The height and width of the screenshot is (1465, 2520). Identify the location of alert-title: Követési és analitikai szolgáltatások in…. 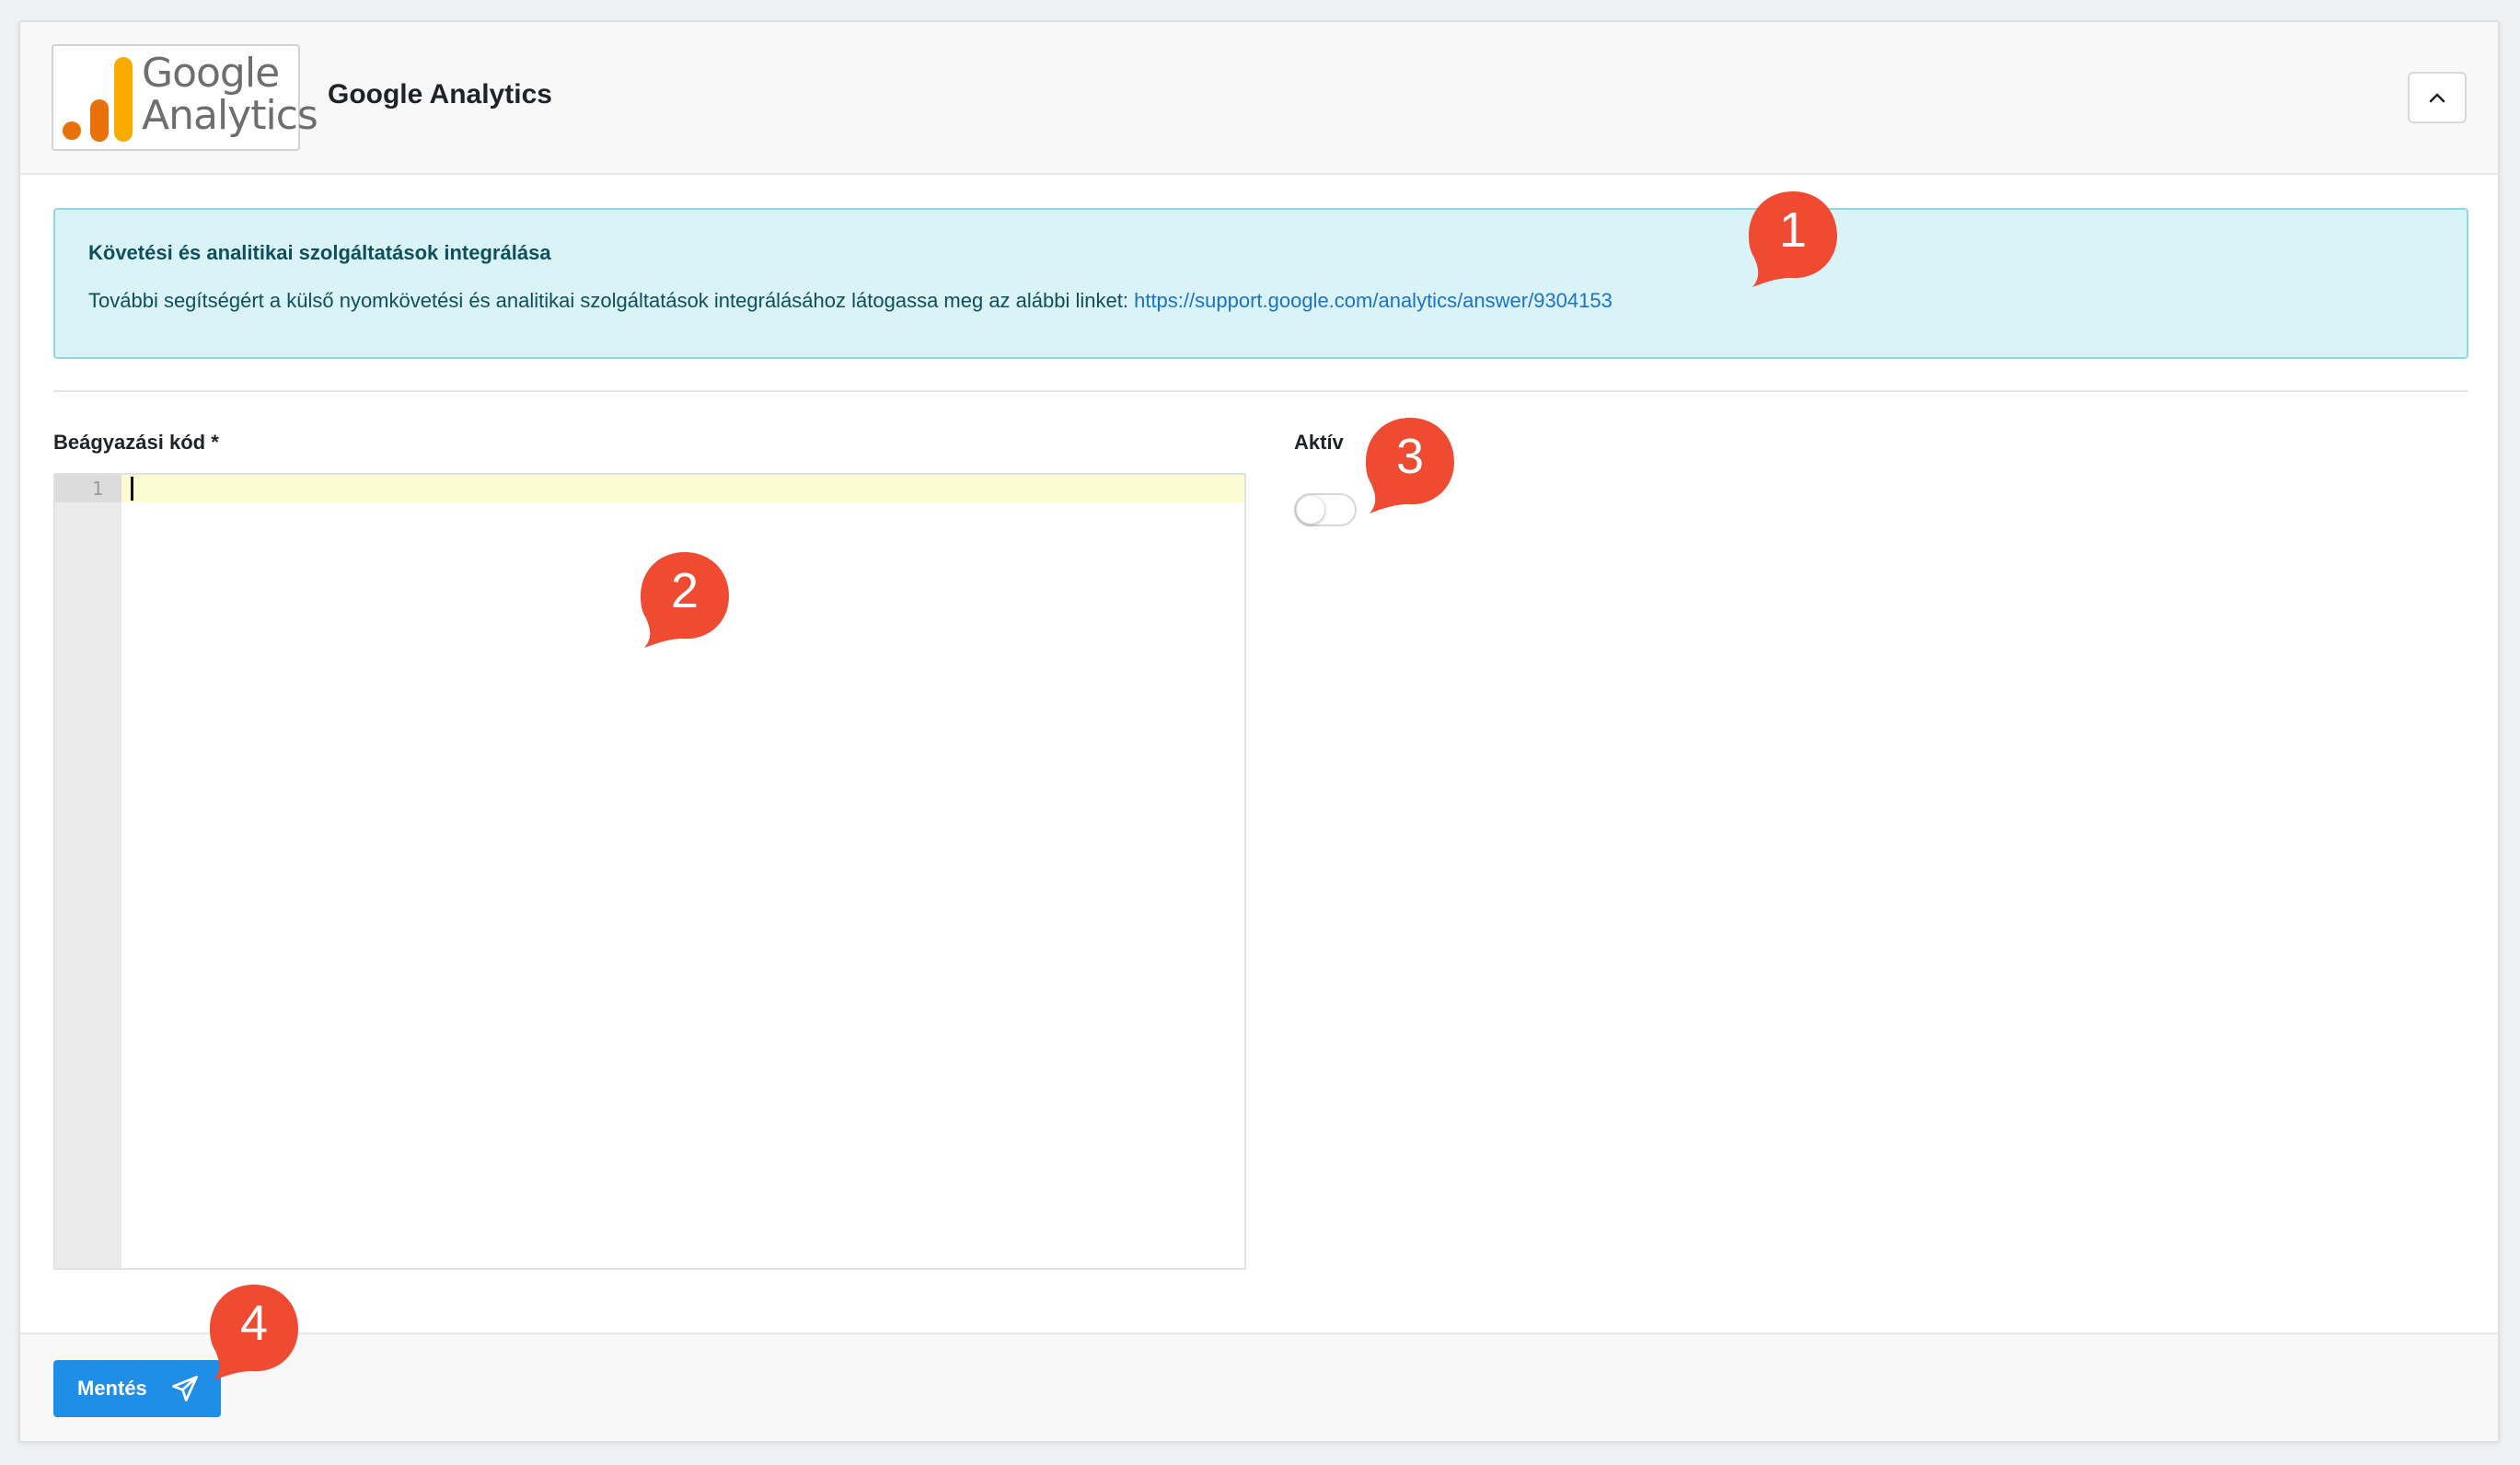
(319, 253).